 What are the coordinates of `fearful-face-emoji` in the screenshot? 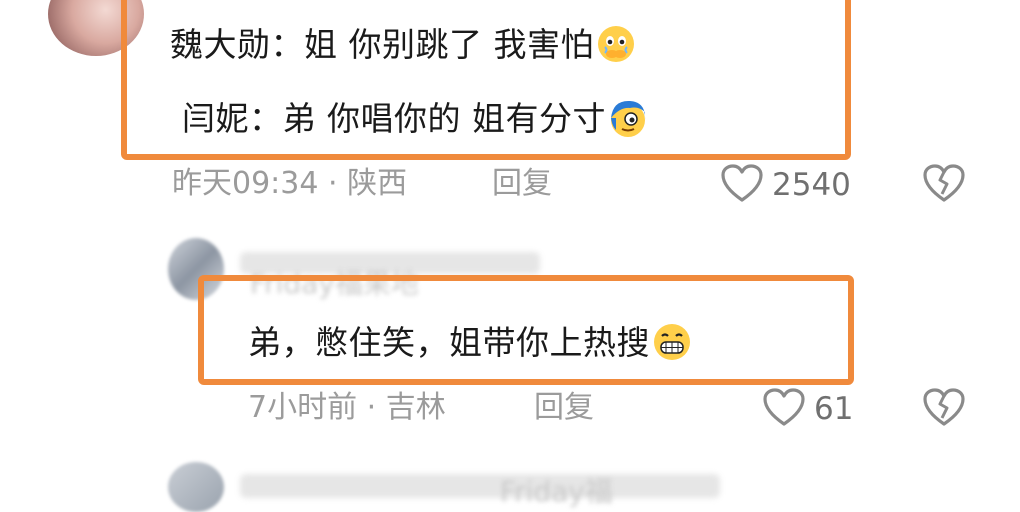 It's located at (615, 44).